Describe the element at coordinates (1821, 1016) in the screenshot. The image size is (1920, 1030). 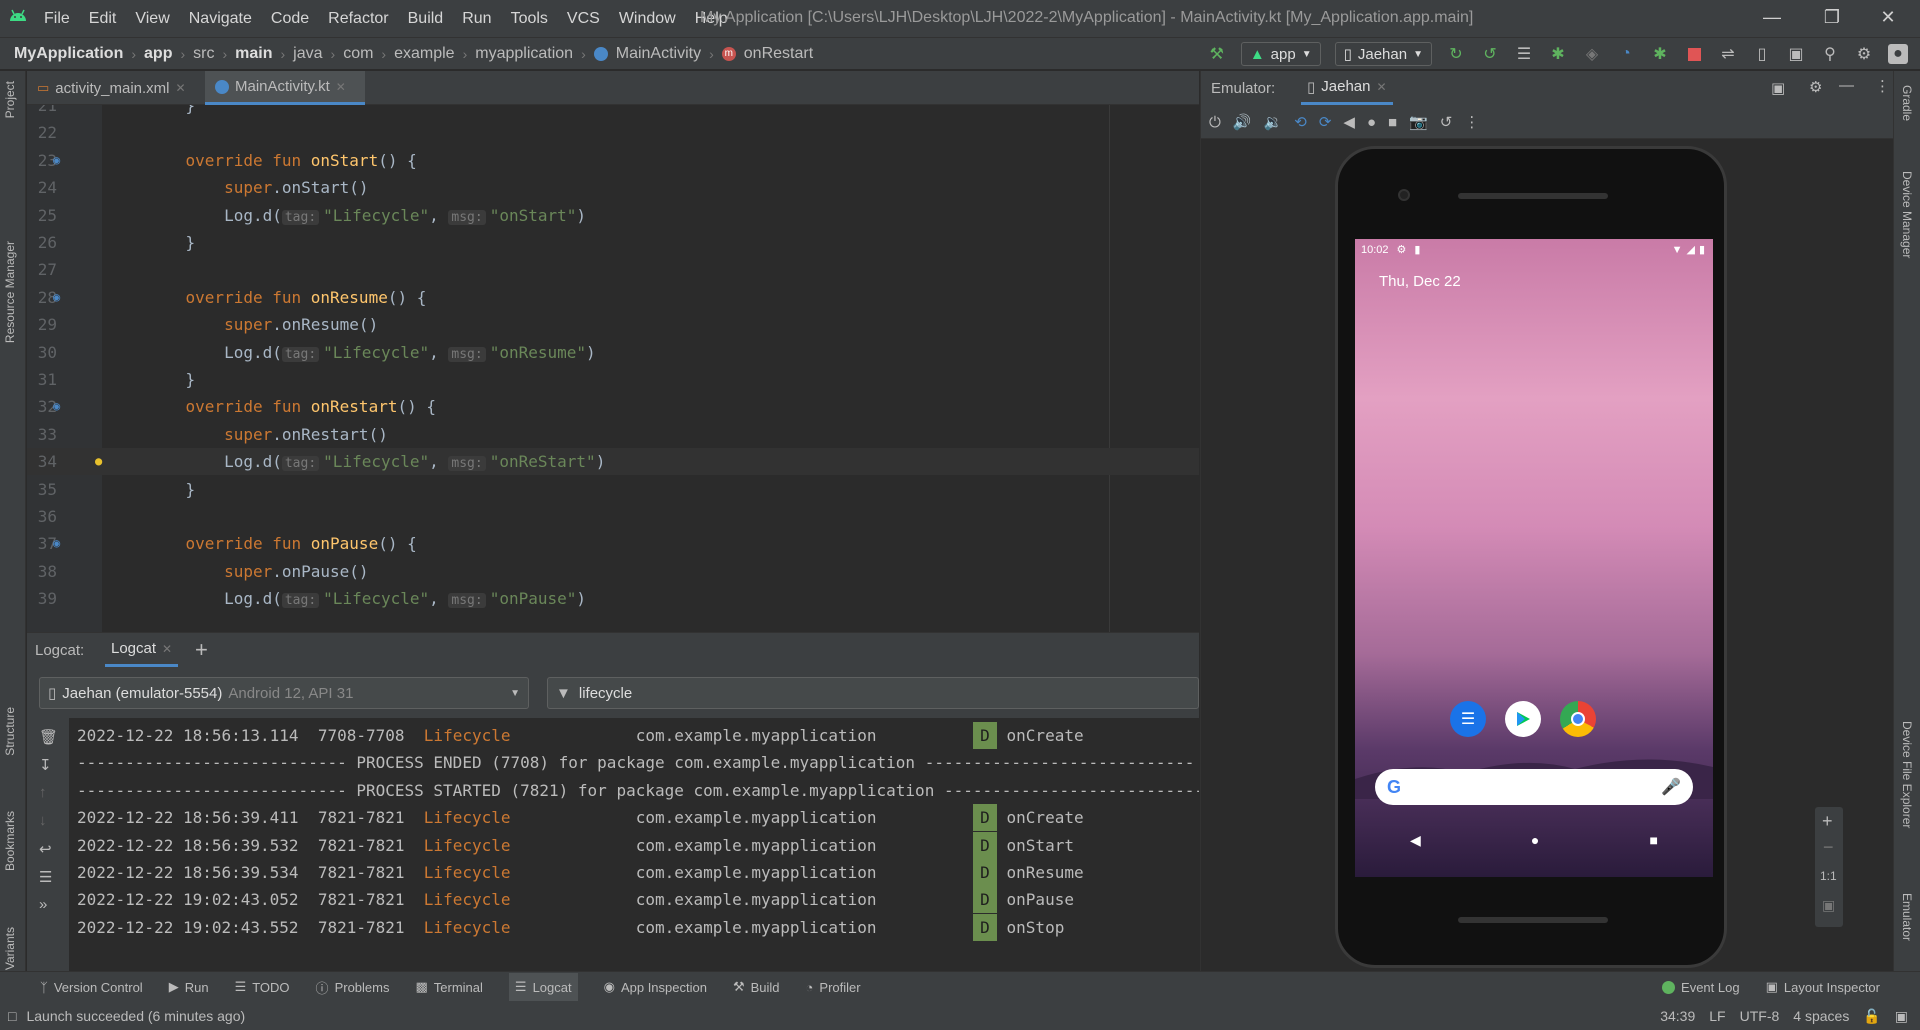
I see `indent-setting: 4 spaces` at that location.